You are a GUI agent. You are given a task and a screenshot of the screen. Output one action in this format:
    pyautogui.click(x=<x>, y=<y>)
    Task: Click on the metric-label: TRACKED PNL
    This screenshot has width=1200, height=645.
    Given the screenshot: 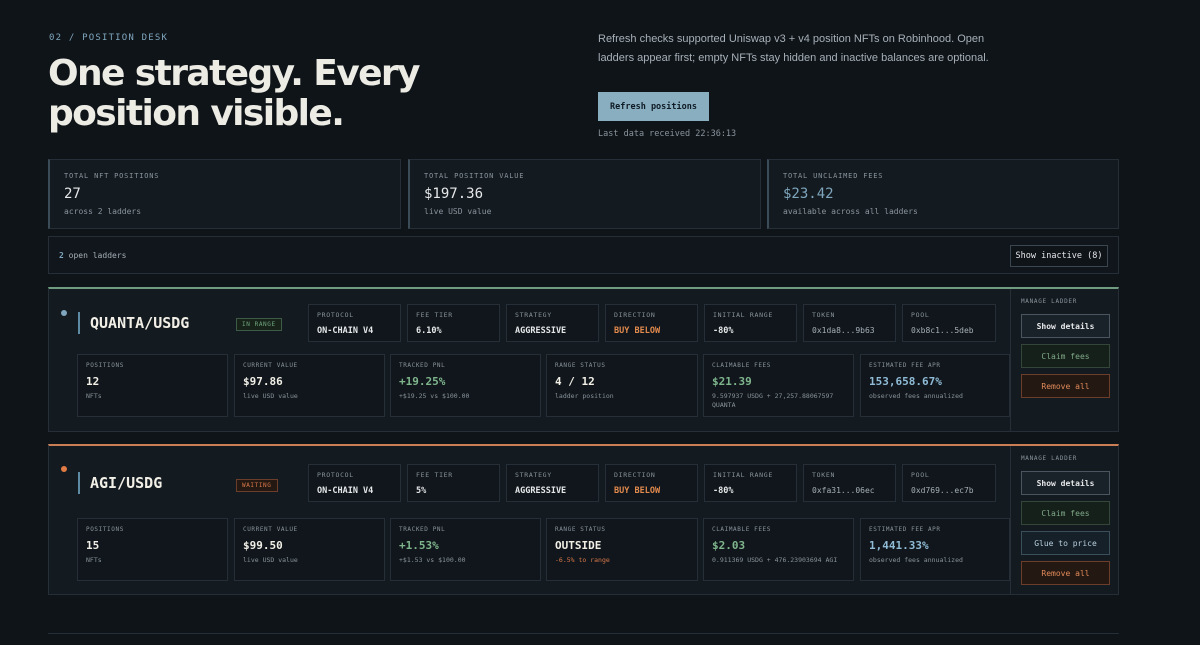 What is the action you would take?
    pyautogui.click(x=422, y=365)
    